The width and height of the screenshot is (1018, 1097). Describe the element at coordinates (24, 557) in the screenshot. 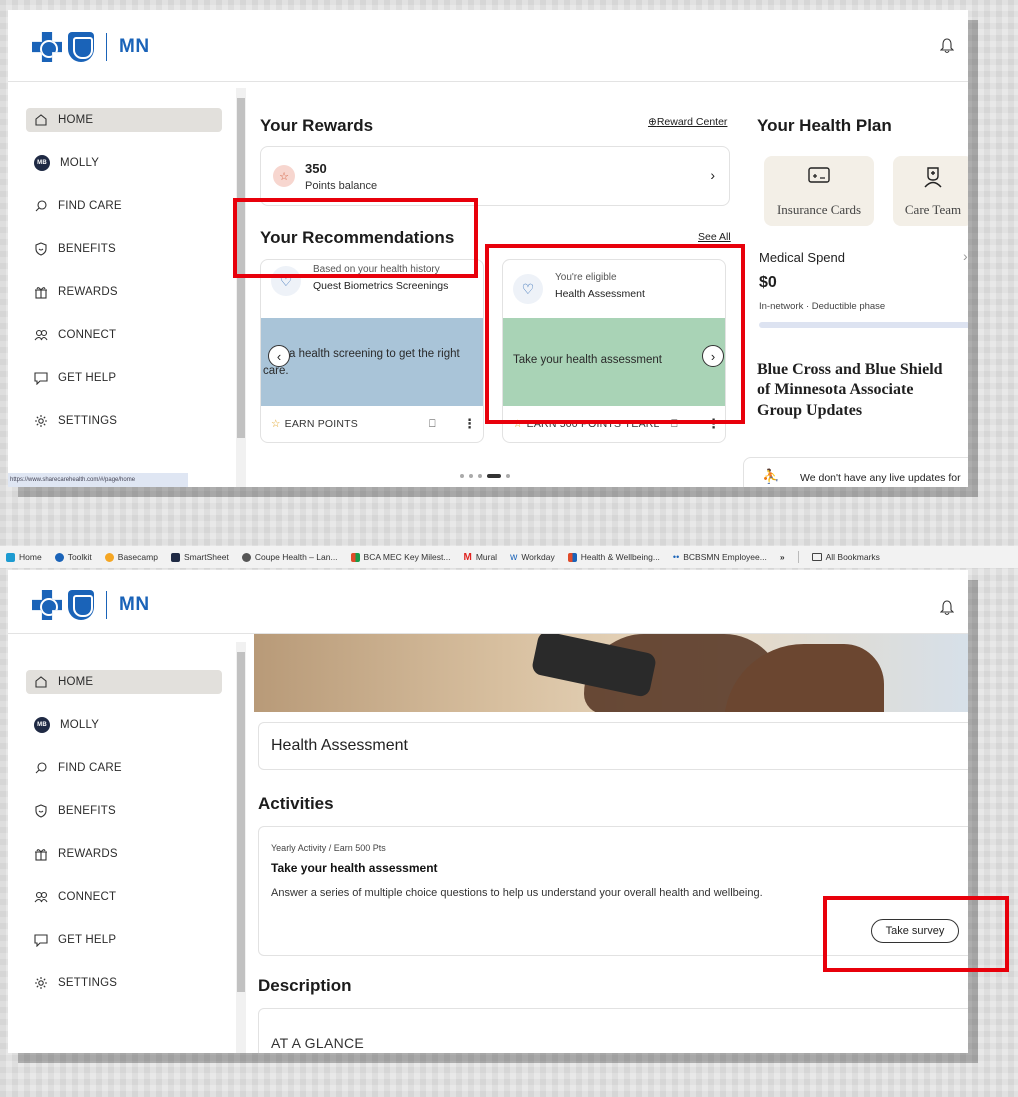

I see `bookmark-home: Home` at that location.